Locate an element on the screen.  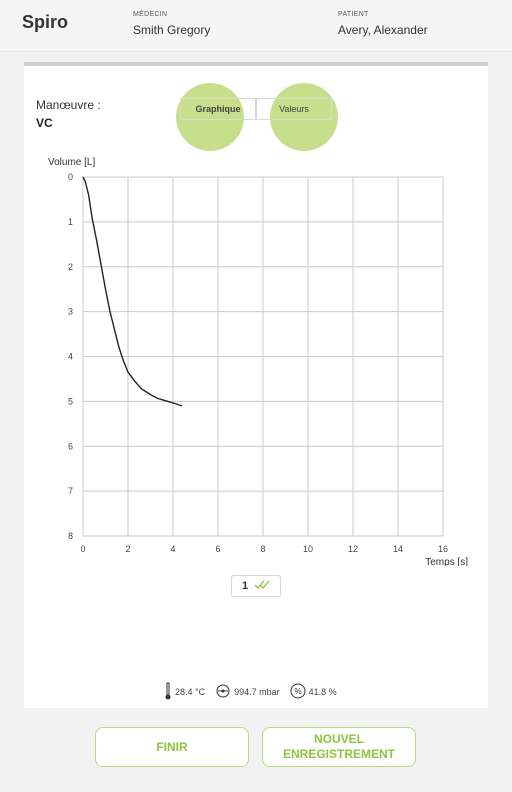
recording-number: 1 is located at coordinates (245, 586).